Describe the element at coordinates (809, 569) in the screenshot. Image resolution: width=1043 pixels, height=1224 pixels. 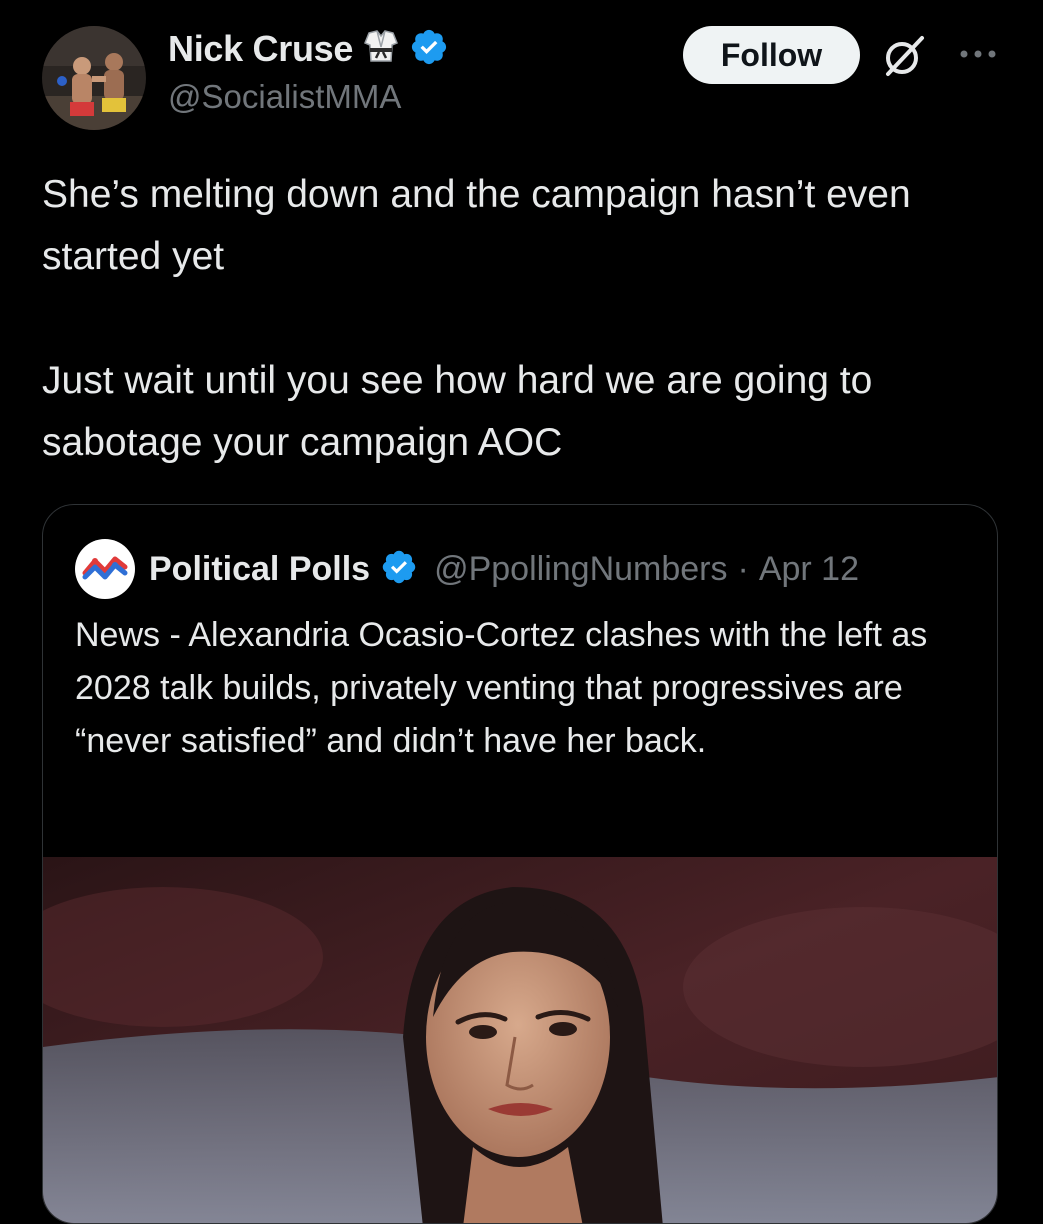
I see `quoted-post-date: Apr 12` at that location.